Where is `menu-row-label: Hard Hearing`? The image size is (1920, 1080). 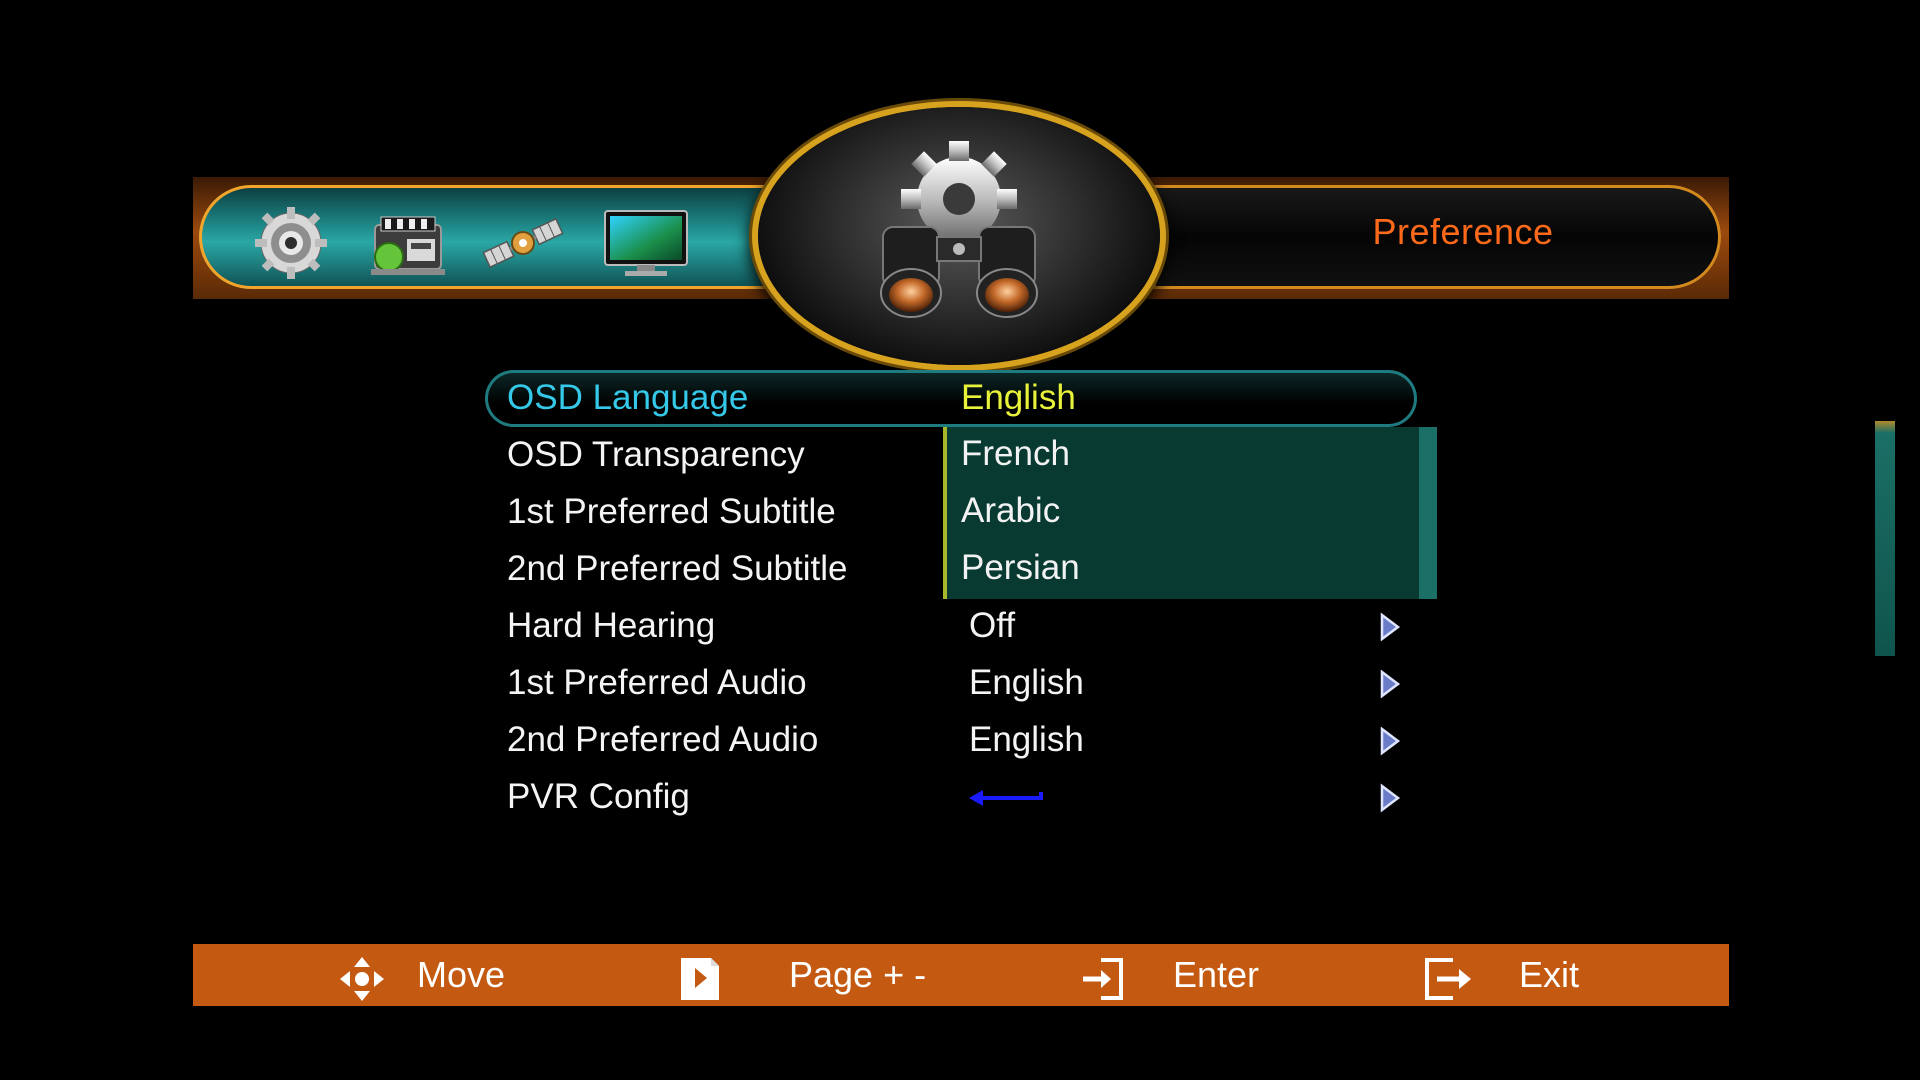
menu-row-label: Hard Hearing is located at coordinates (611, 625).